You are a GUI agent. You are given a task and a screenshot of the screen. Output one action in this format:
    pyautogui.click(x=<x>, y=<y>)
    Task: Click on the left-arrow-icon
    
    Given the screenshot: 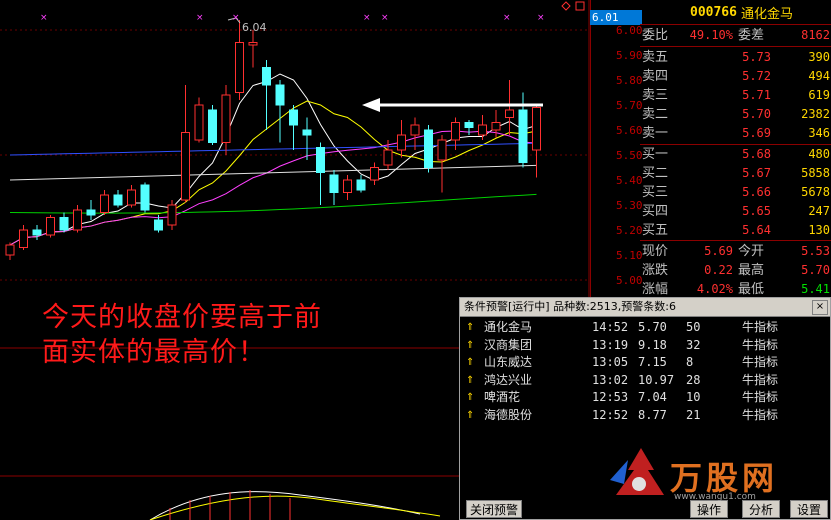 What is the action you would take?
    pyautogui.click(x=452, y=105)
    